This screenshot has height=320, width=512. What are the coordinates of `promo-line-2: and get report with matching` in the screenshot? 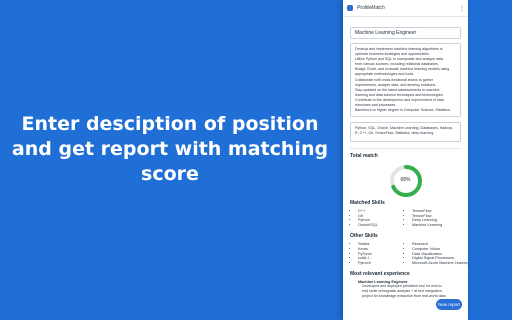 It's located at (170, 149).